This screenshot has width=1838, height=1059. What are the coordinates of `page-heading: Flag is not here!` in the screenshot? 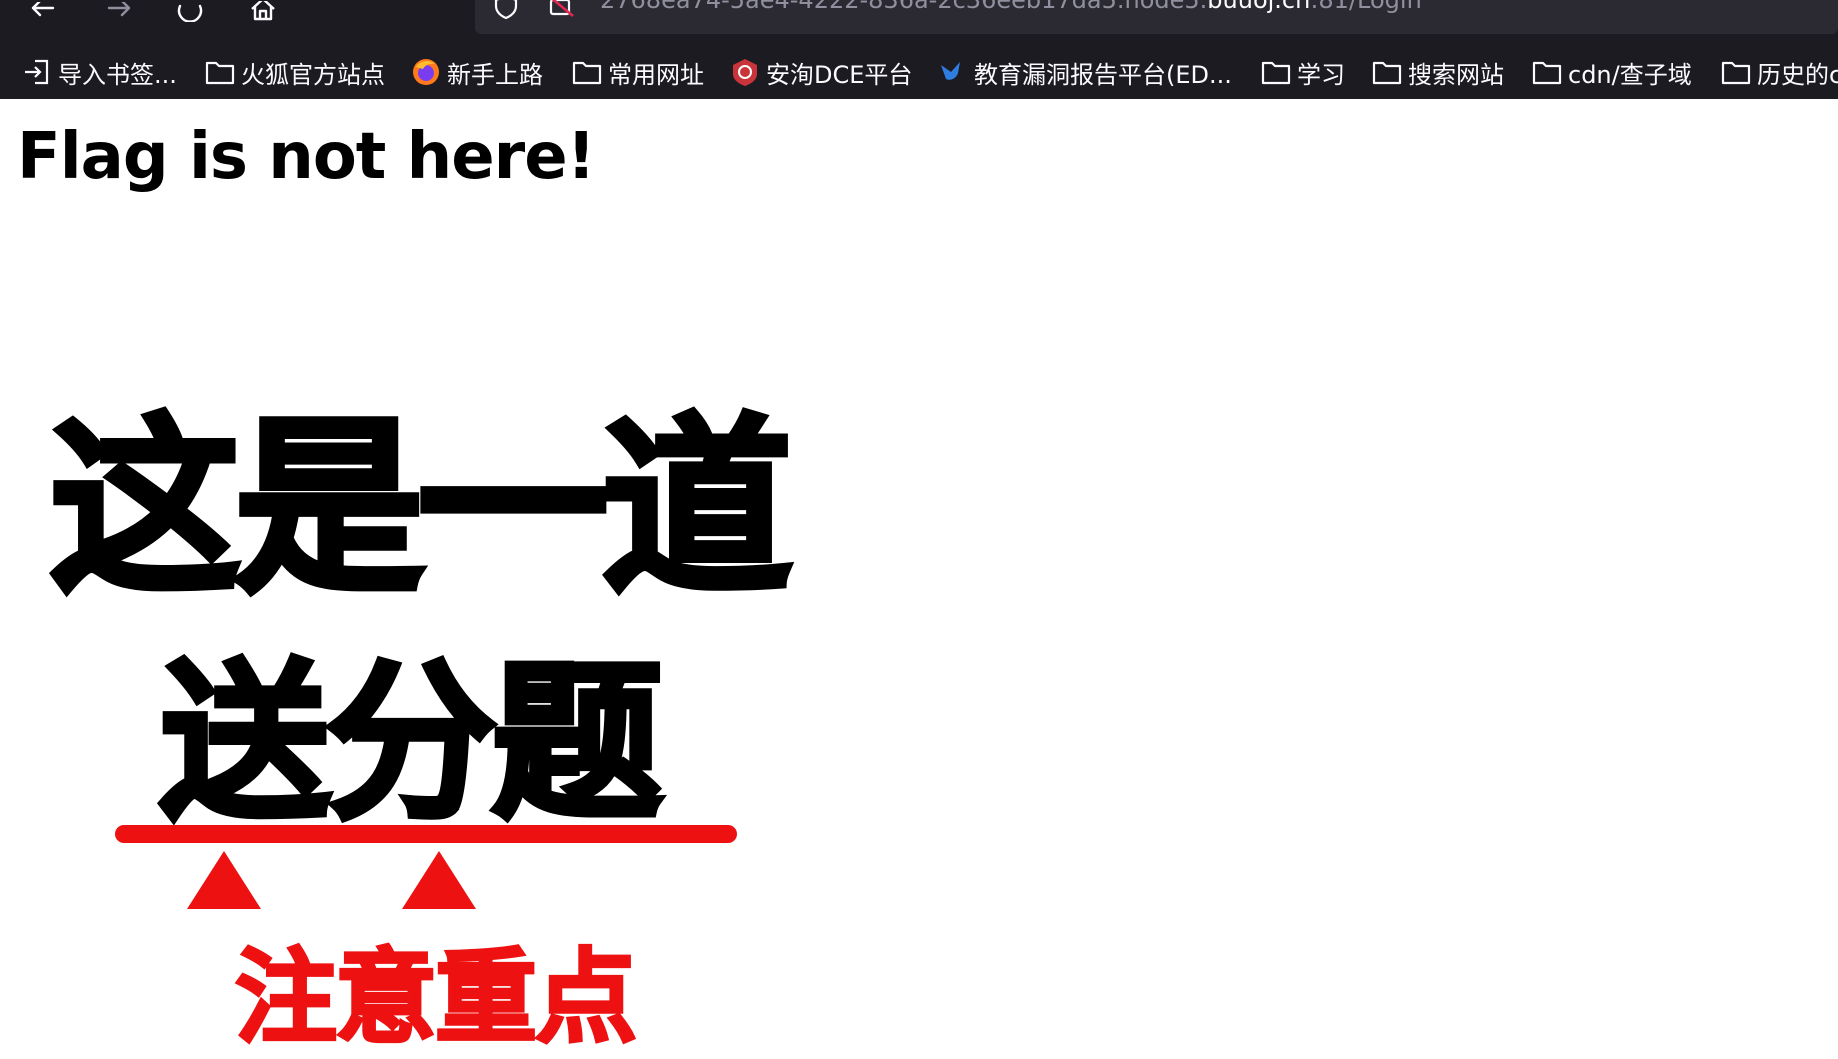 It's located at (306, 157).